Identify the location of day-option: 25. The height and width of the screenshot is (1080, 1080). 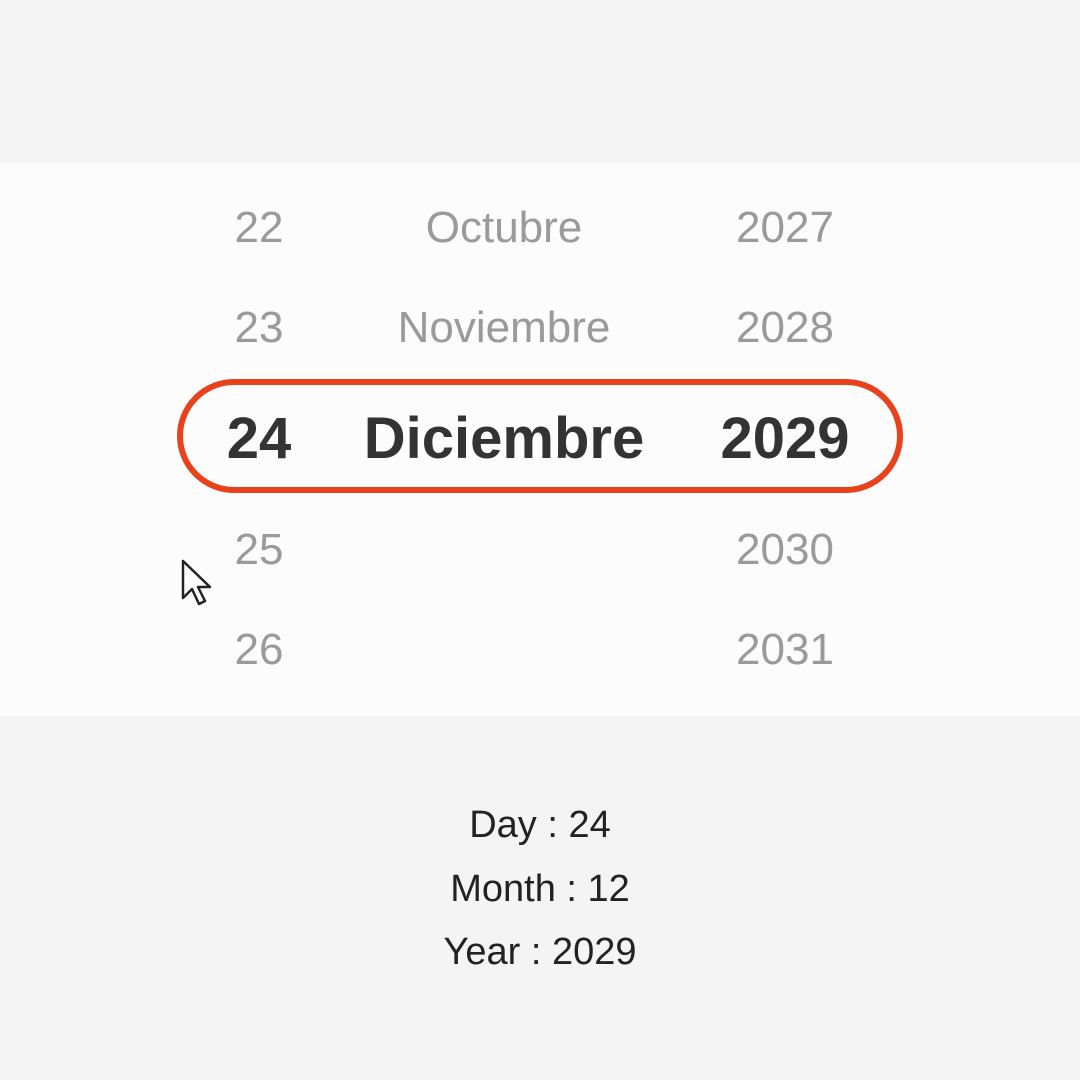
(259, 550).